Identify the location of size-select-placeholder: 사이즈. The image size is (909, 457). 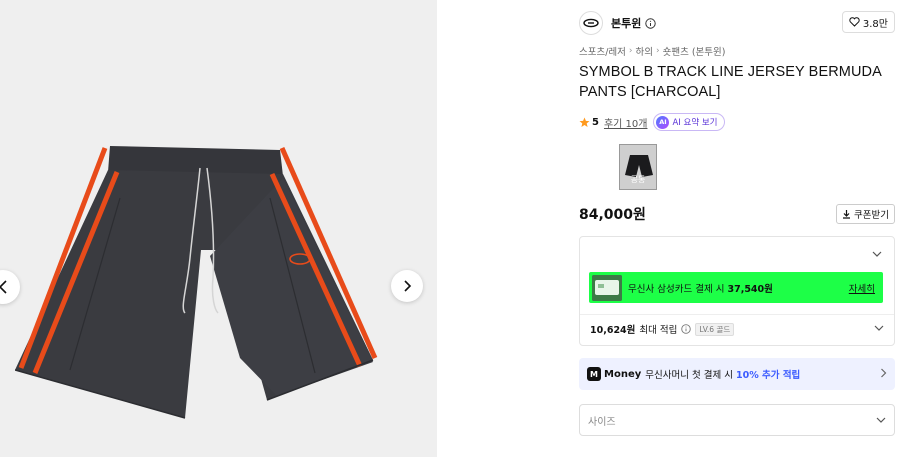
(602, 422).